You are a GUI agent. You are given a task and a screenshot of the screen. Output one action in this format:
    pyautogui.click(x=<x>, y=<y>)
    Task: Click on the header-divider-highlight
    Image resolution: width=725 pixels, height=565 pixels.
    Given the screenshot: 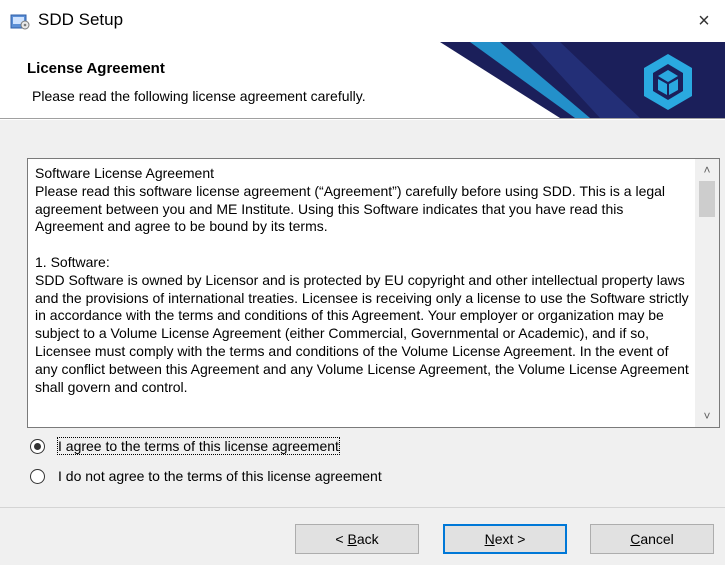 What is the action you would take?
    pyautogui.click(x=362, y=119)
    